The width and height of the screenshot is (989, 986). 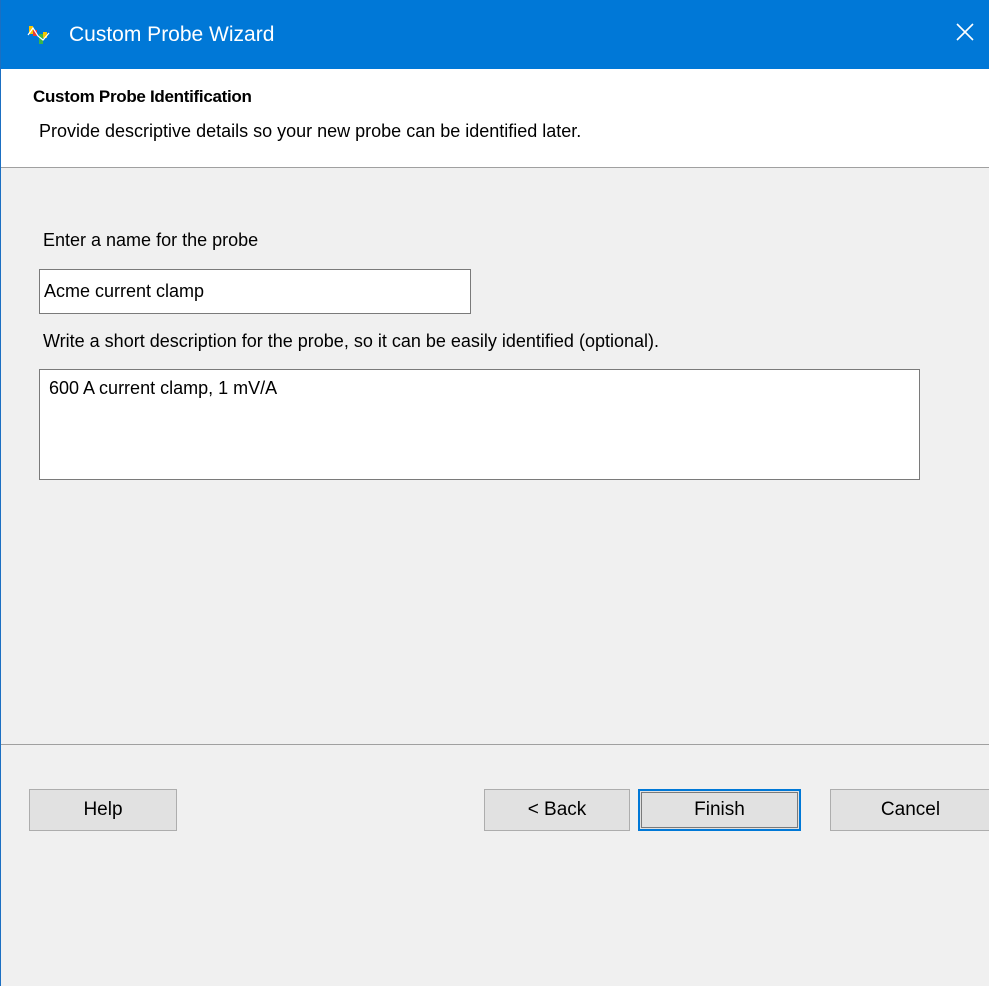 I want to click on footer-divider, so click(x=495, y=744).